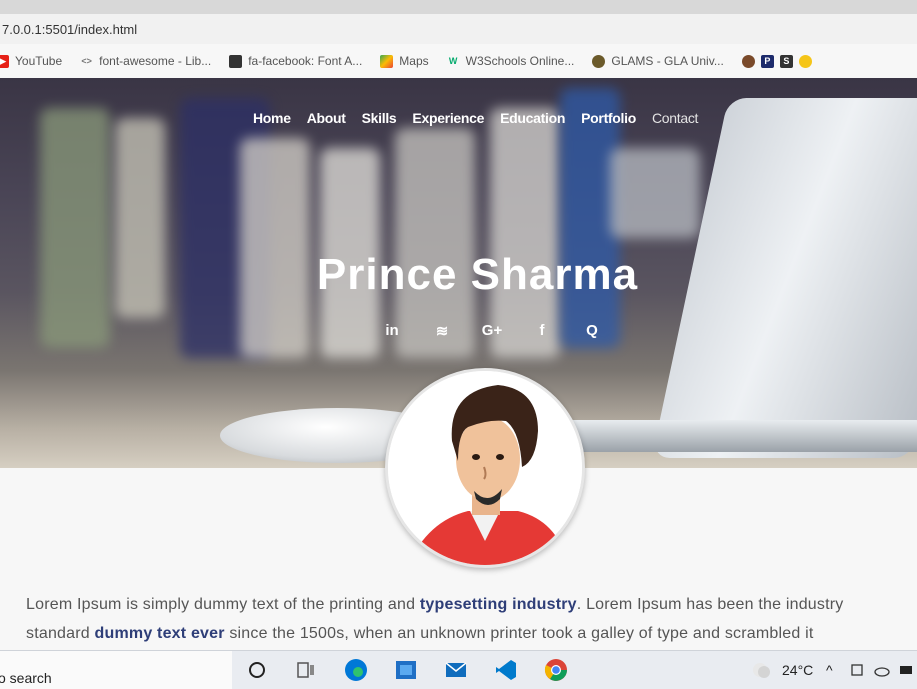 The height and width of the screenshot is (689, 917). I want to click on taskbar-search: o search, so click(116, 670).